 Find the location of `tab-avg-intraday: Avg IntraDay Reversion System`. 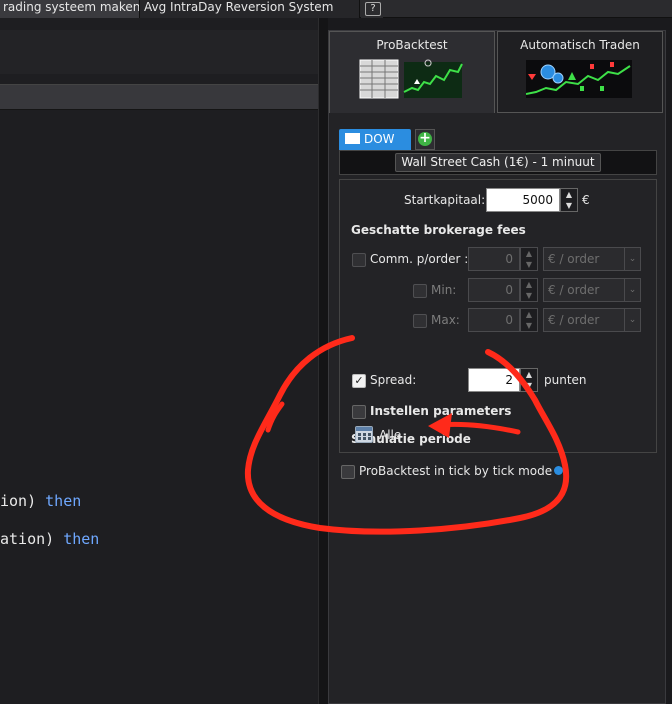

tab-avg-intraday: Avg IntraDay Reversion System is located at coordinates (250, 9).